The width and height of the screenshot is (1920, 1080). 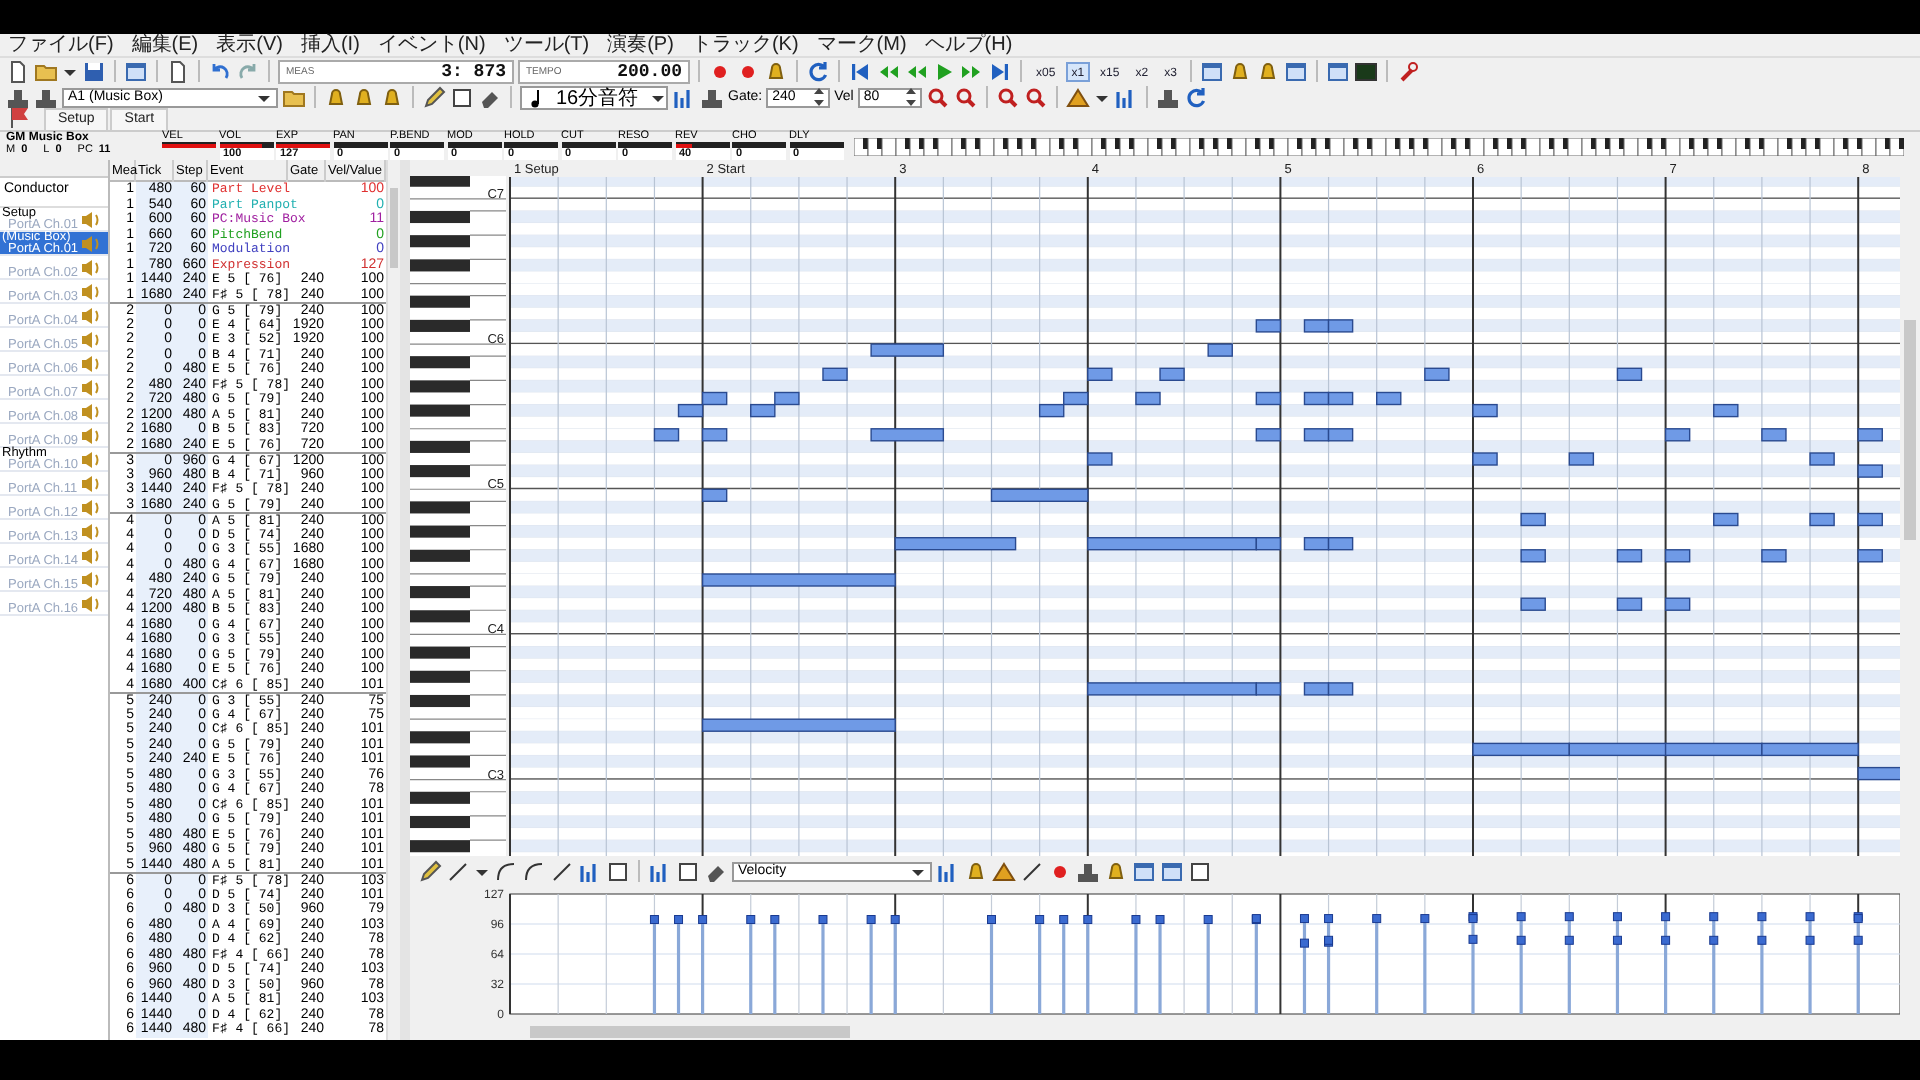 I want to click on scrollbar, so click(x=393, y=600).